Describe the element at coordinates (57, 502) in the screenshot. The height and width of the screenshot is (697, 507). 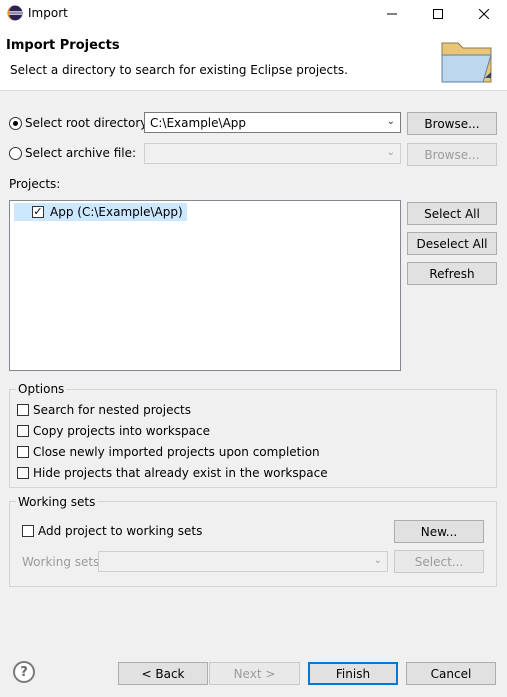
I see `working-sets-title: Working sets` at that location.